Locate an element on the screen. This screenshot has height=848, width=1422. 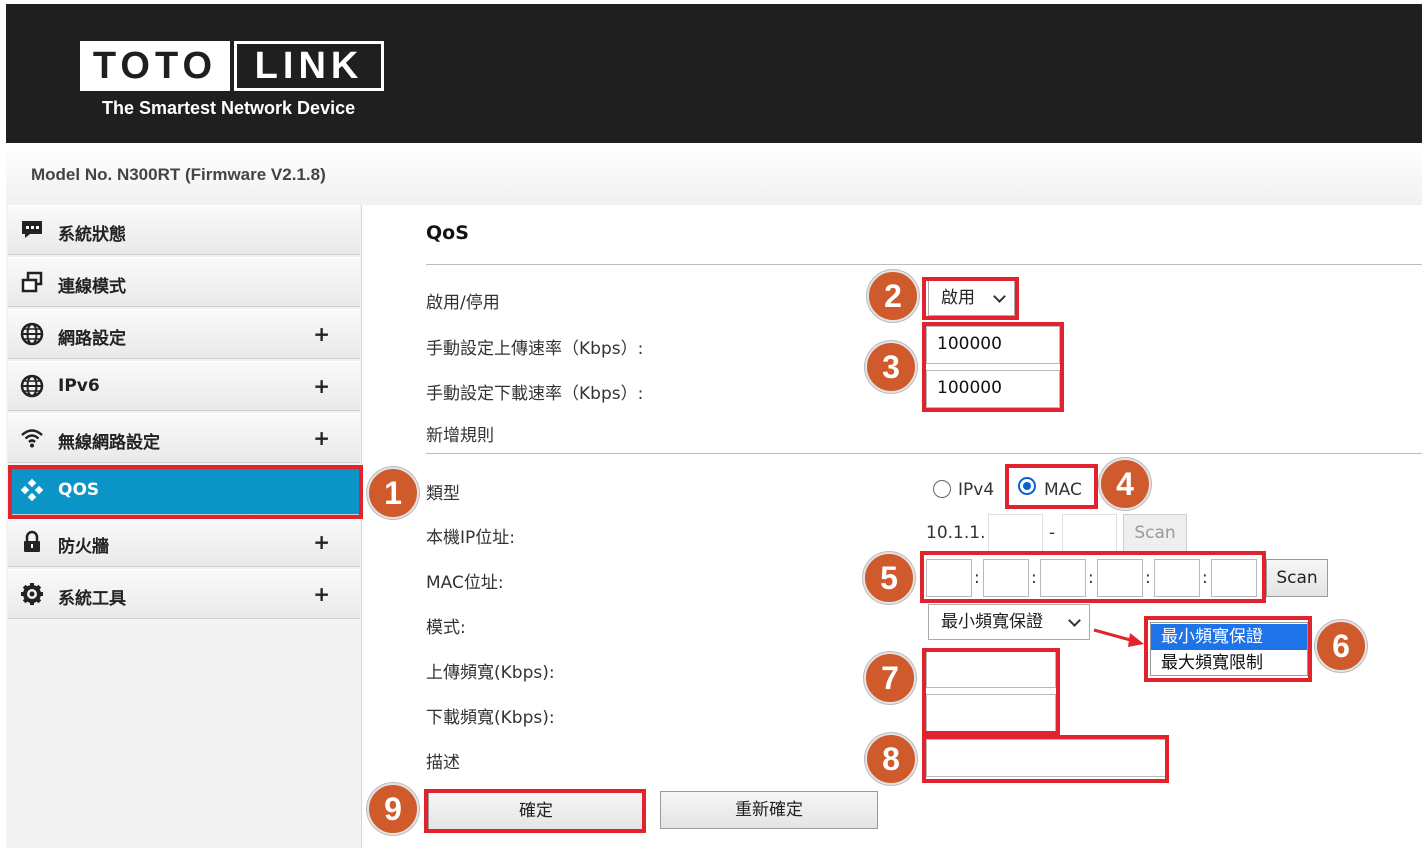
sidebar-item-label: 連線模式 is located at coordinates (92, 287).